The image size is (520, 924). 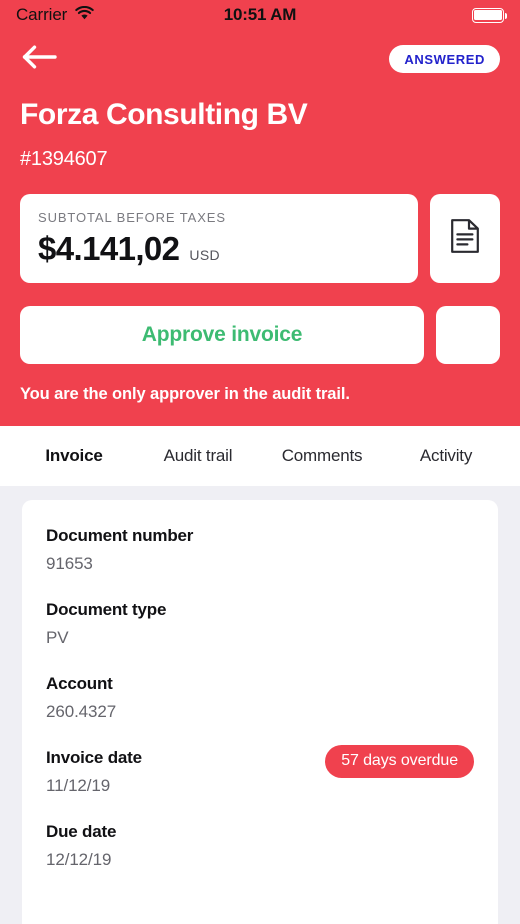 I want to click on view-document-button, so click(x=465, y=238).